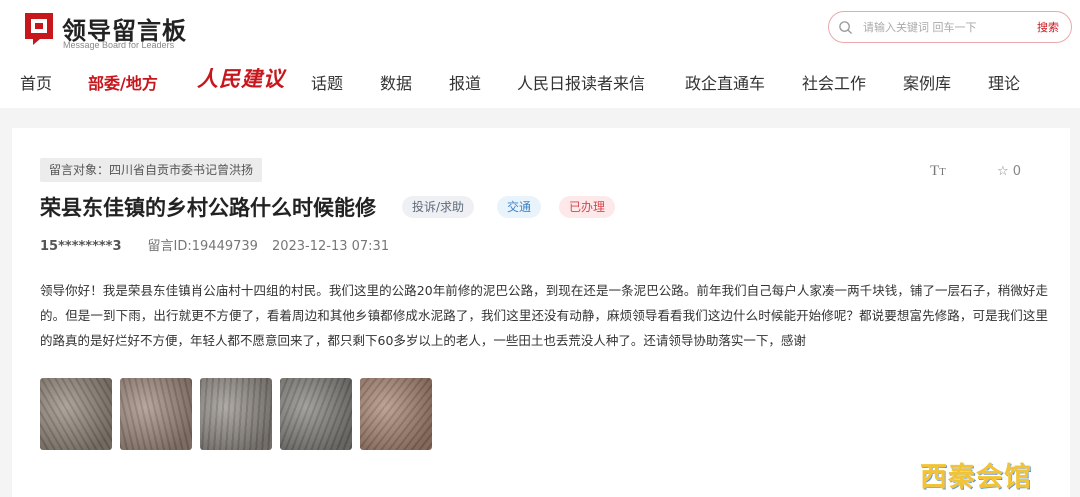 The width and height of the screenshot is (1080, 497). I want to click on nav-item-home: 首页, so click(36, 82).